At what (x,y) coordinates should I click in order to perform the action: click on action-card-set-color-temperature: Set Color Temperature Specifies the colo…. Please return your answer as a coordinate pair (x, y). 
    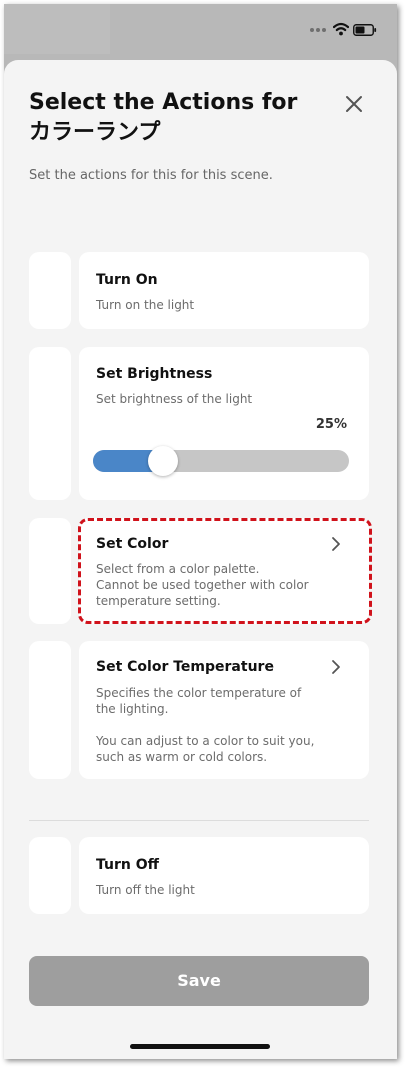
    Looking at the image, I should click on (224, 710).